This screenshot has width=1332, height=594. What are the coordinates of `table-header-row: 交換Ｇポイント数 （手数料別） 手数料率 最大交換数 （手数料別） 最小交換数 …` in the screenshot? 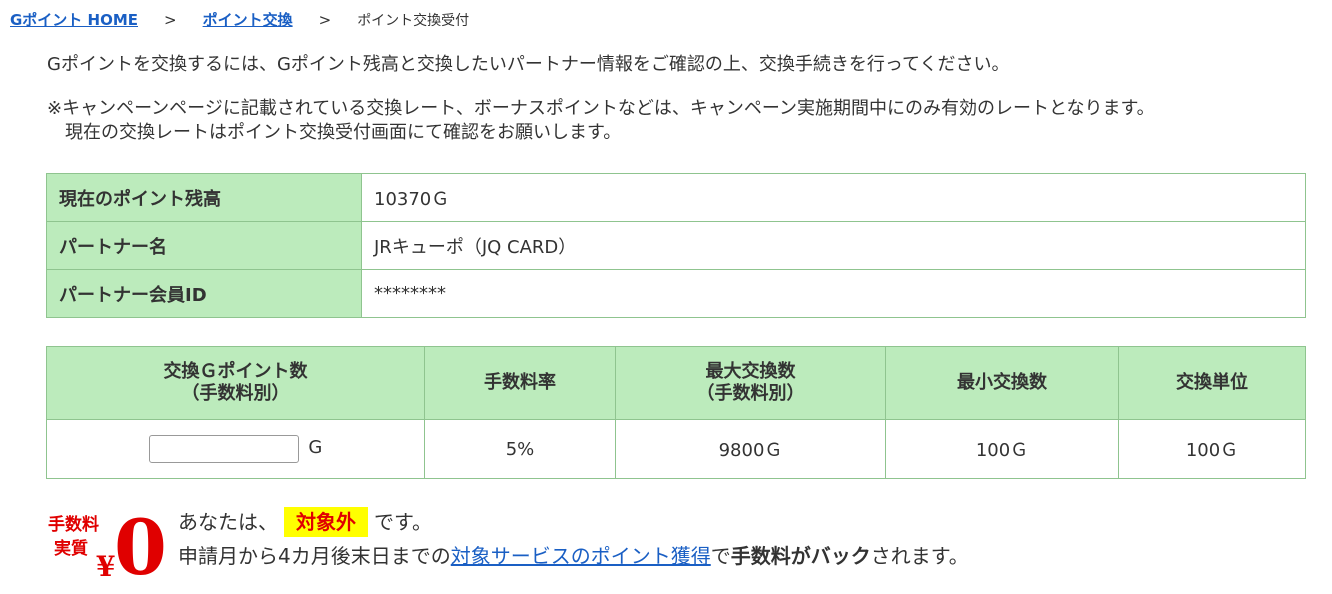 It's located at (676, 383).